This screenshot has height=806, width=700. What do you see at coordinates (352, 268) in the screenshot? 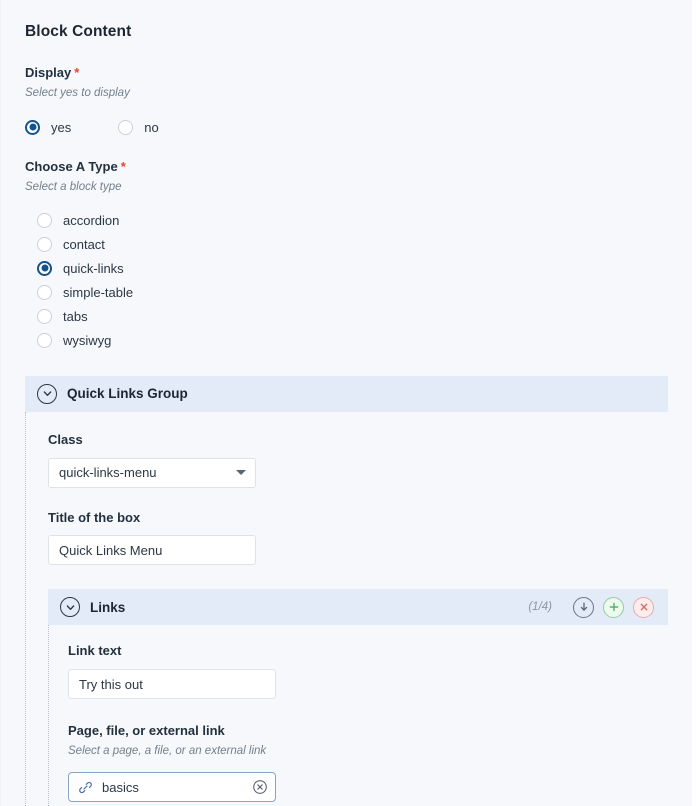
I see `radio-option-quick-links: quick-links` at bounding box center [352, 268].